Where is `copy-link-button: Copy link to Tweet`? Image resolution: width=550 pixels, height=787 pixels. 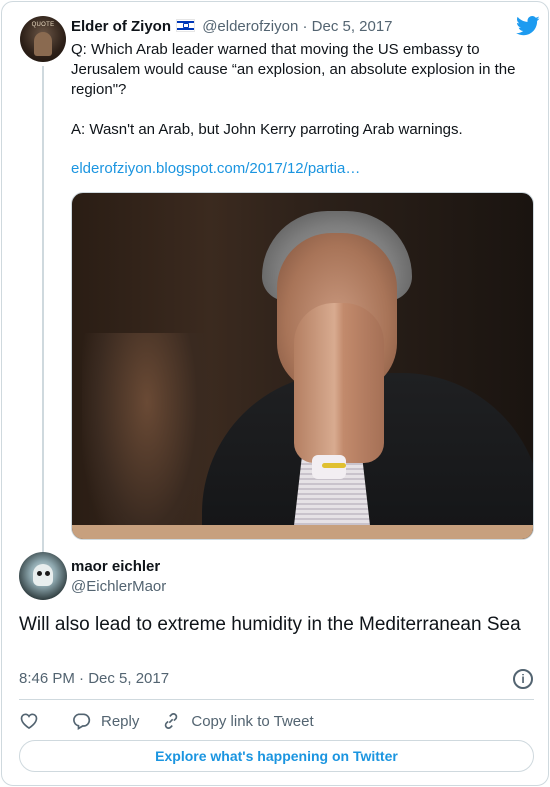 copy-link-button: Copy link to Tweet is located at coordinates (237, 721).